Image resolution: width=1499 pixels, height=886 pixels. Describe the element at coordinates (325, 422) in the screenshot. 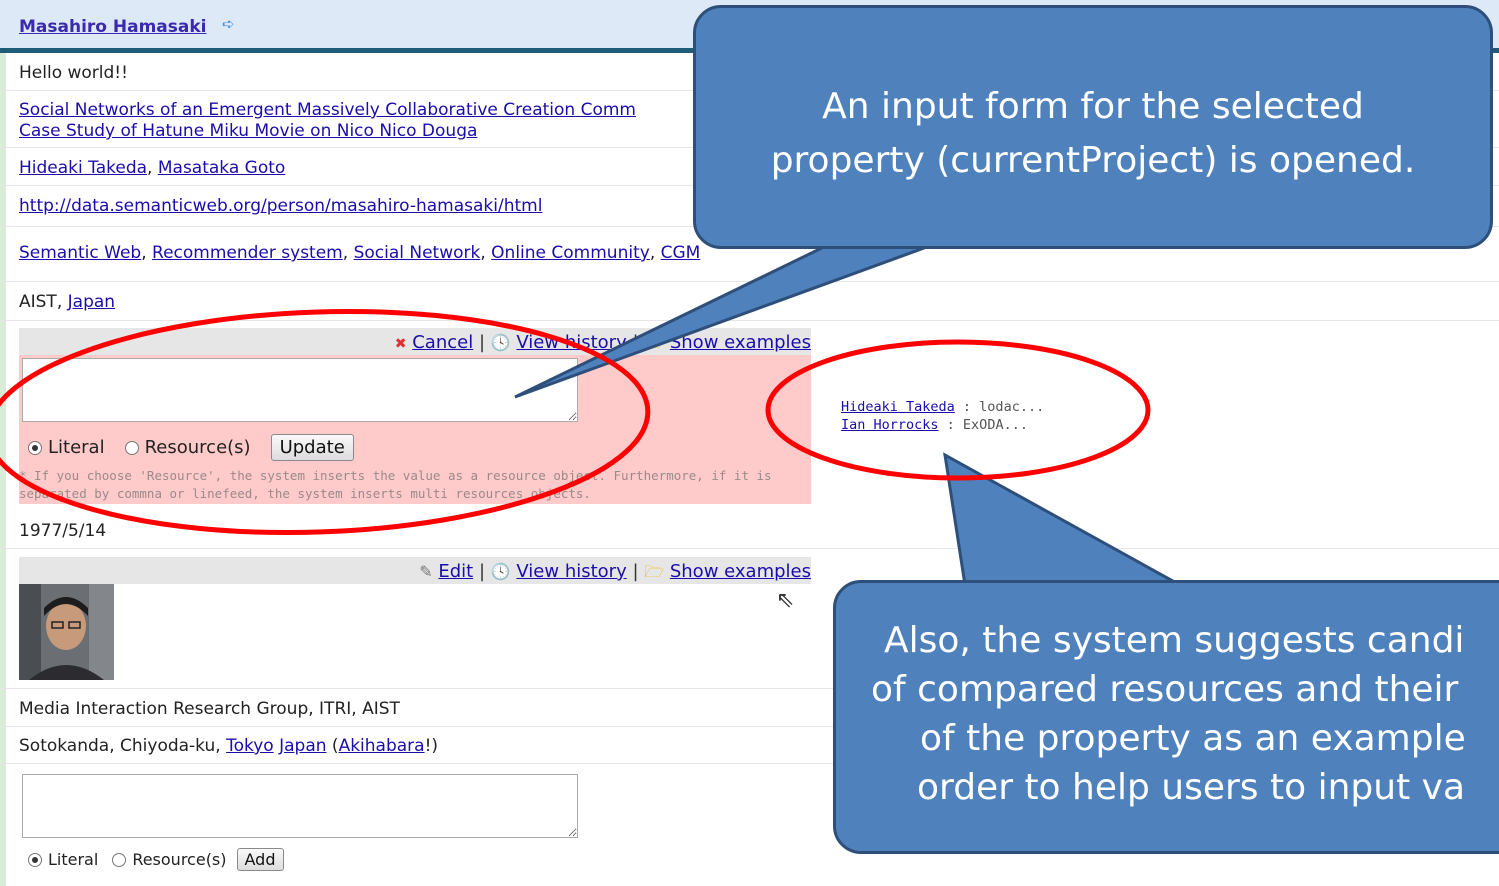

I see `highlight-ellipse-form` at that location.